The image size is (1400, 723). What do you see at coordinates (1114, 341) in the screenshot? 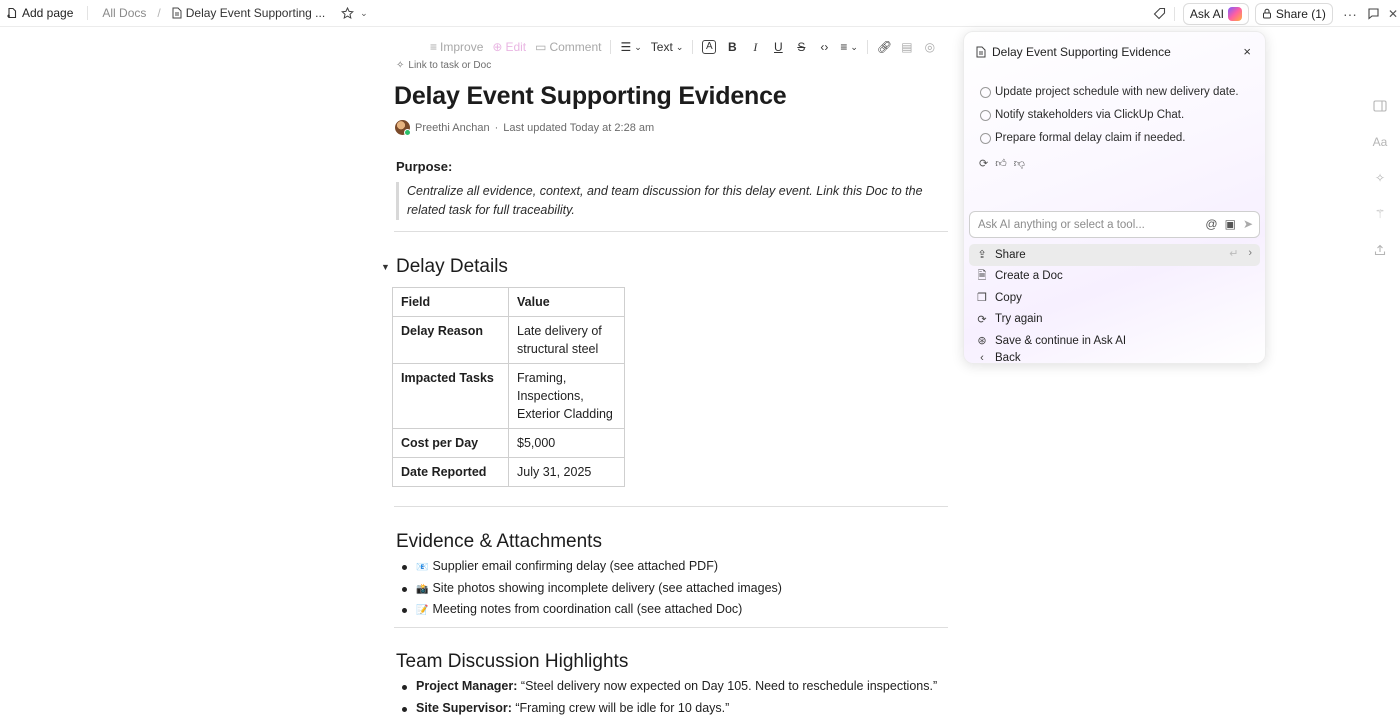
I see `menu-item-save-continue: ⊛ Save & continue in Ask AI` at bounding box center [1114, 341].